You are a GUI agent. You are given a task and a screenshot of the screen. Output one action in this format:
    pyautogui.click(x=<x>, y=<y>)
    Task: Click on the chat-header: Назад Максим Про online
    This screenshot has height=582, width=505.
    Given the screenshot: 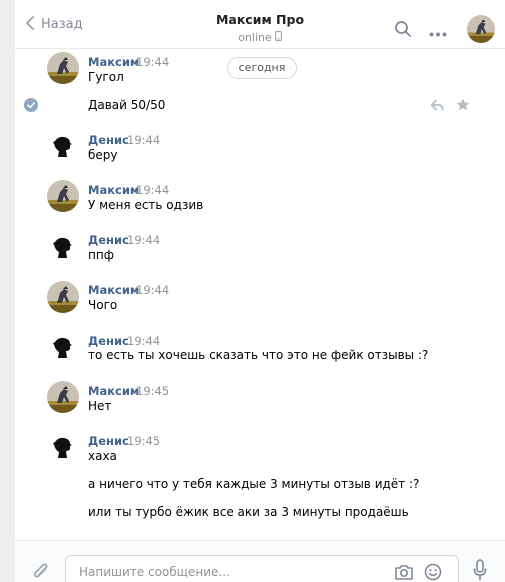 What is the action you would take?
    pyautogui.click(x=260, y=24)
    